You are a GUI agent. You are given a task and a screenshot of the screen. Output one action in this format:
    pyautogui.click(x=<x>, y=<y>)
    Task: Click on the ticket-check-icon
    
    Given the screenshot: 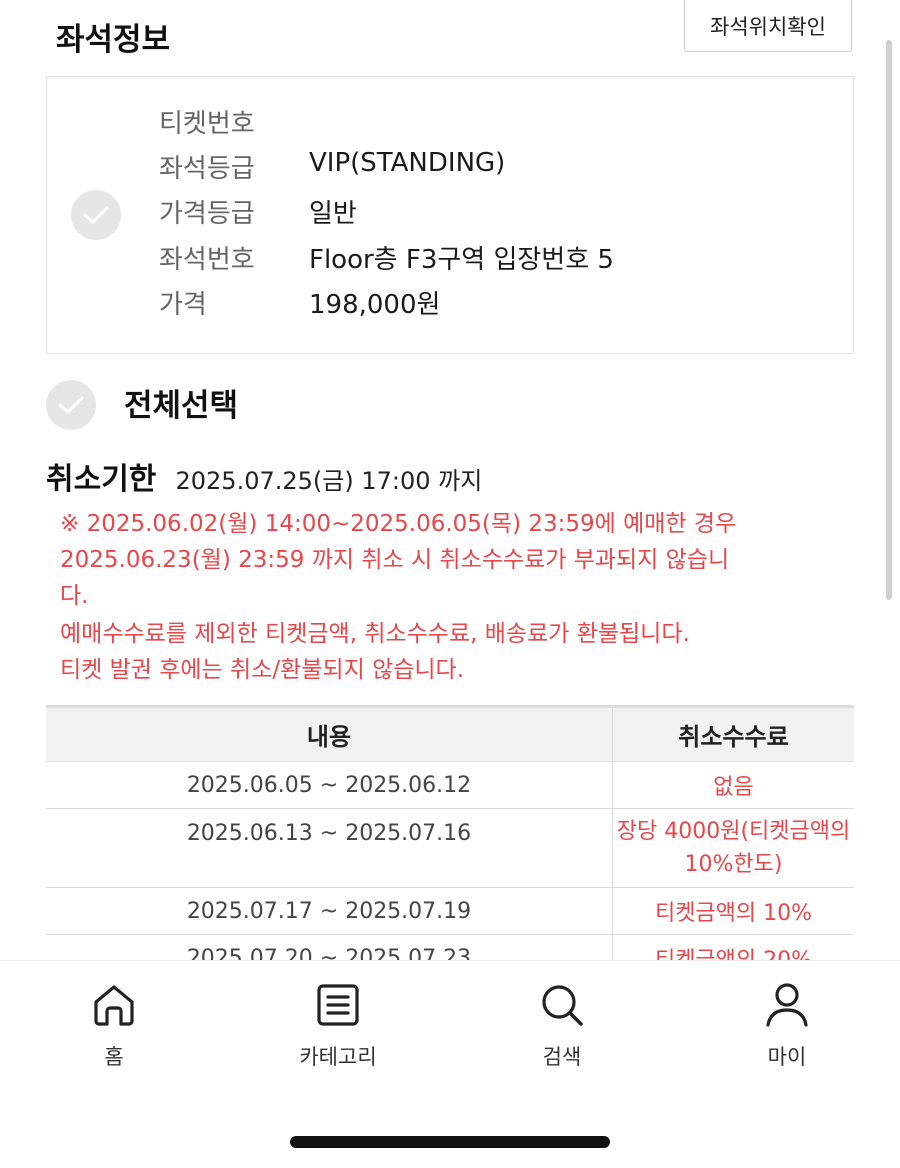 What is the action you would take?
    pyautogui.click(x=96, y=215)
    